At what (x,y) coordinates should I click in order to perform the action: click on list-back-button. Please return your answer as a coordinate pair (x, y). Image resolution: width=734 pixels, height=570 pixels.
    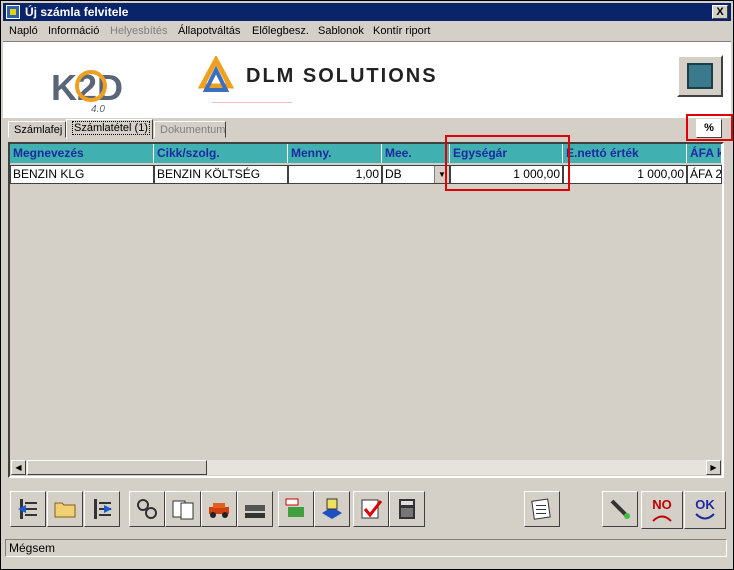
    Looking at the image, I should click on (28, 509).